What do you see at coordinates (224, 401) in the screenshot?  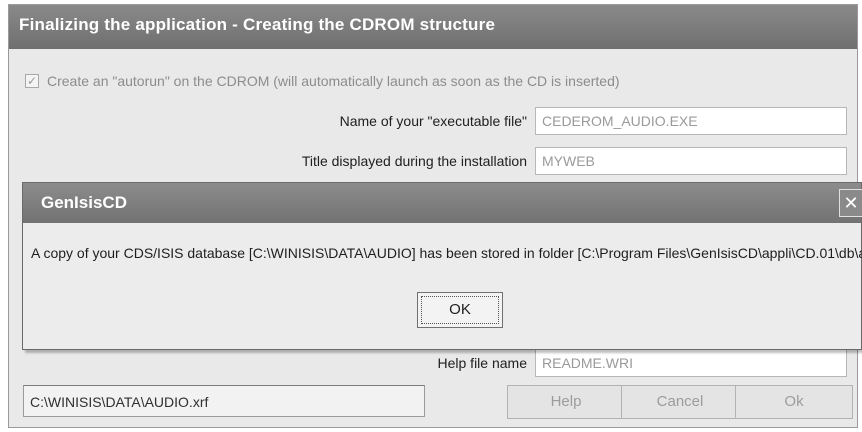 I see `status-path: C:\WINISIS\DATA\AUDIO.xrf` at bounding box center [224, 401].